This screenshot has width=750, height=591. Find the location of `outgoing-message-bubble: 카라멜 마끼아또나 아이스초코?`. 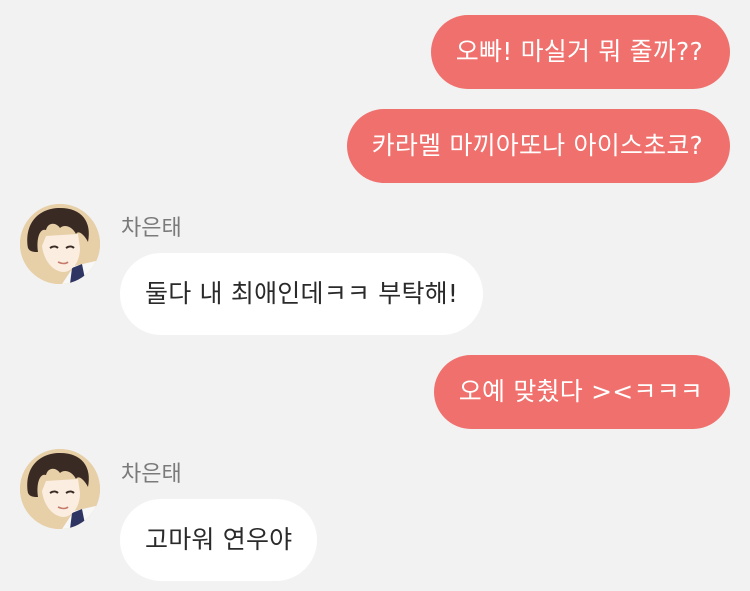

outgoing-message-bubble: 카라멜 마끼아또나 아이스초코? is located at coordinates (538, 146).